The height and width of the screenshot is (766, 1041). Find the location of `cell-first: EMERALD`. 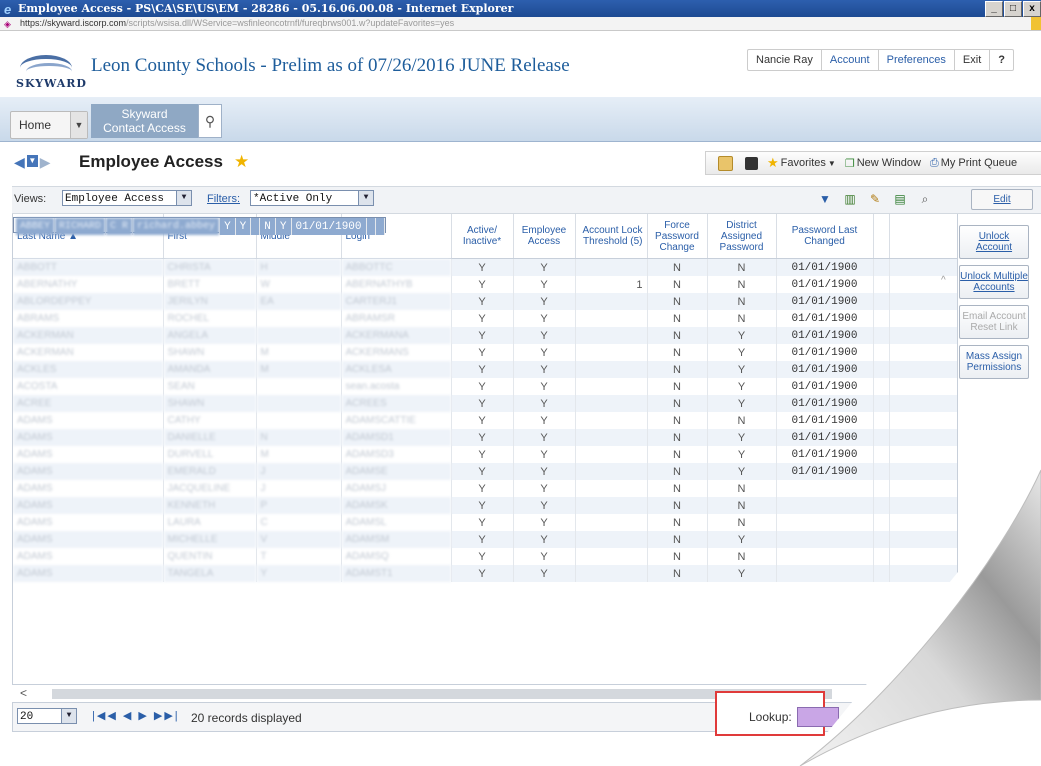

cell-first: EMERALD is located at coordinates (210, 471).